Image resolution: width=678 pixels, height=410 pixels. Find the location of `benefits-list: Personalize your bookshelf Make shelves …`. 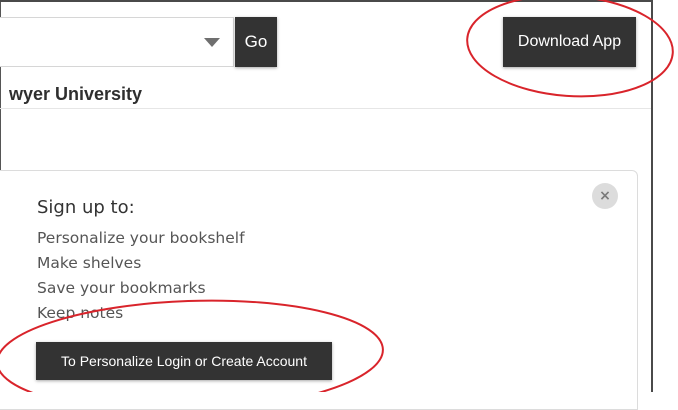

benefits-list: Personalize your bookshelf Make shelves … is located at coordinates (141, 276).